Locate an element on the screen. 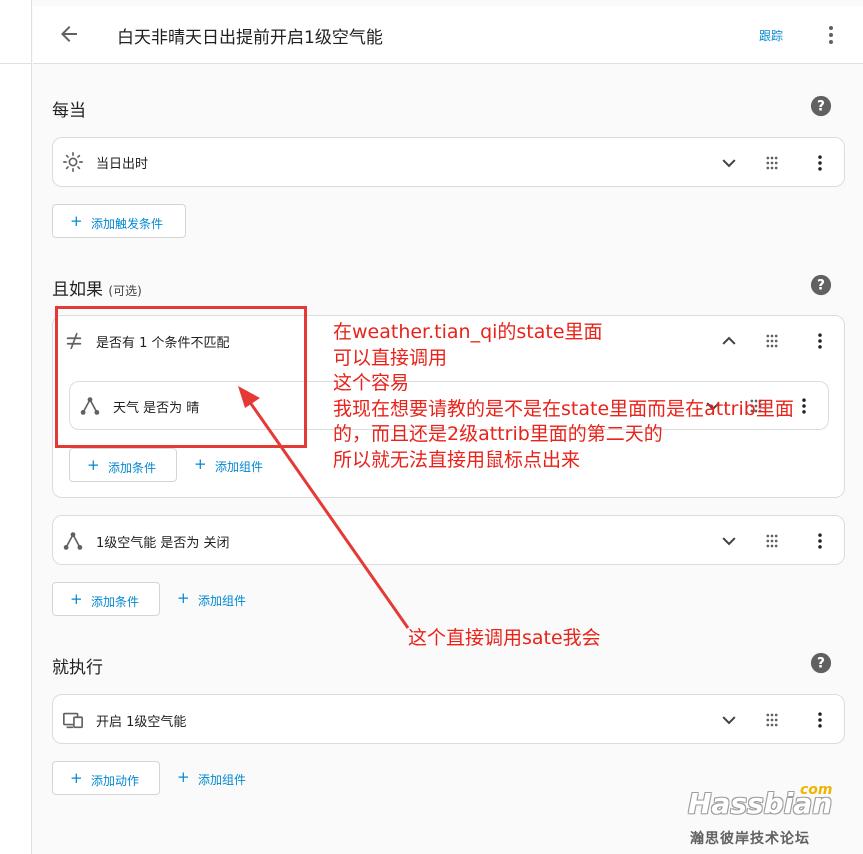  add-block-label: 添加组件 is located at coordinates (222, 601).